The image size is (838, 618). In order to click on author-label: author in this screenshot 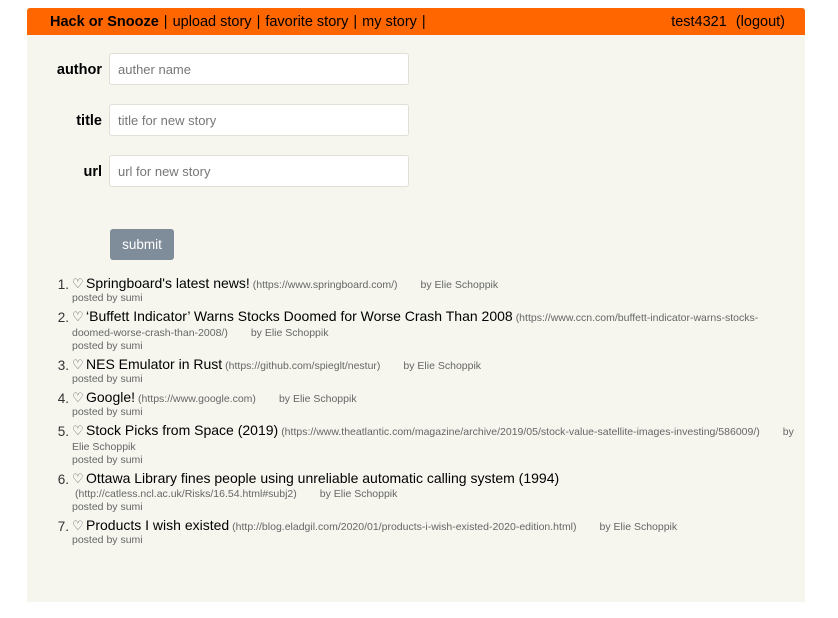, I will do `click(79, 70)`.